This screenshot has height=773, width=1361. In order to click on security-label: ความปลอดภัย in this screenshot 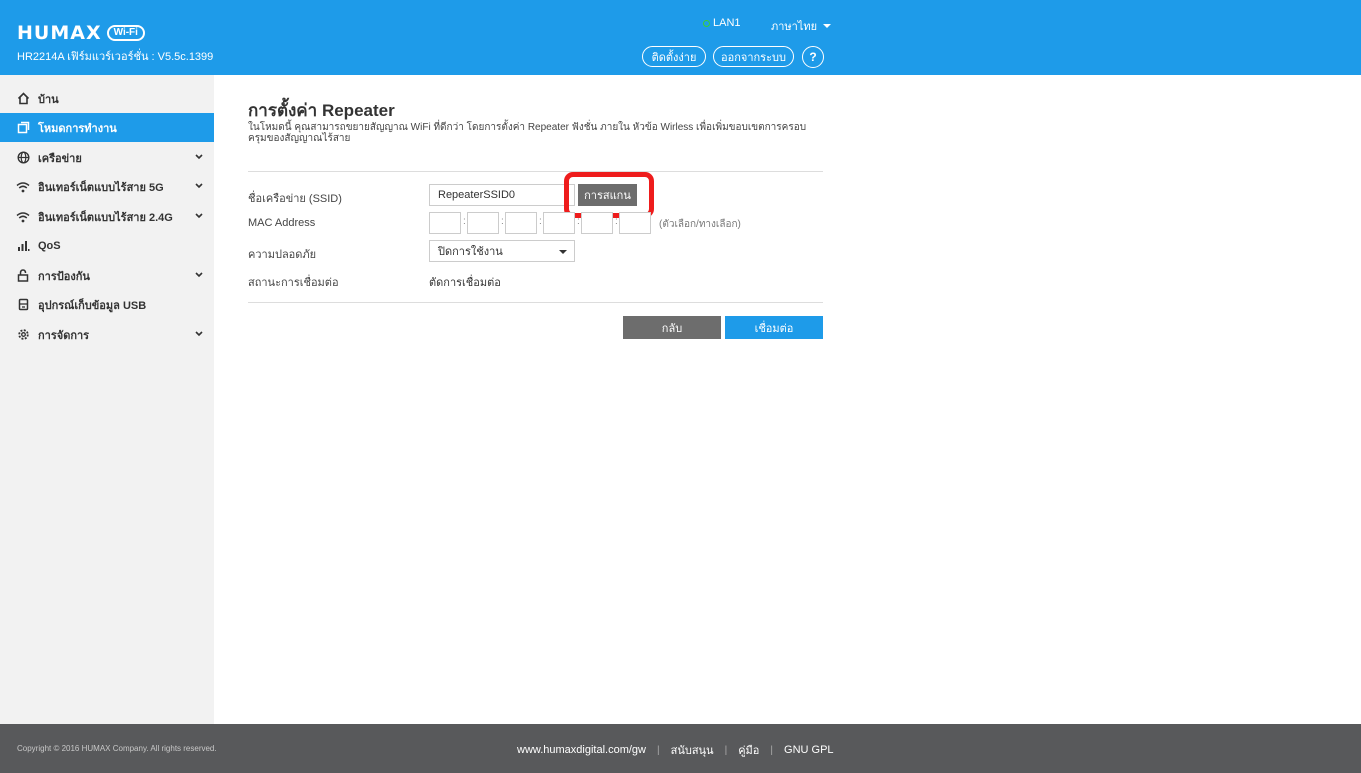, I will do `click(282, 255)`.